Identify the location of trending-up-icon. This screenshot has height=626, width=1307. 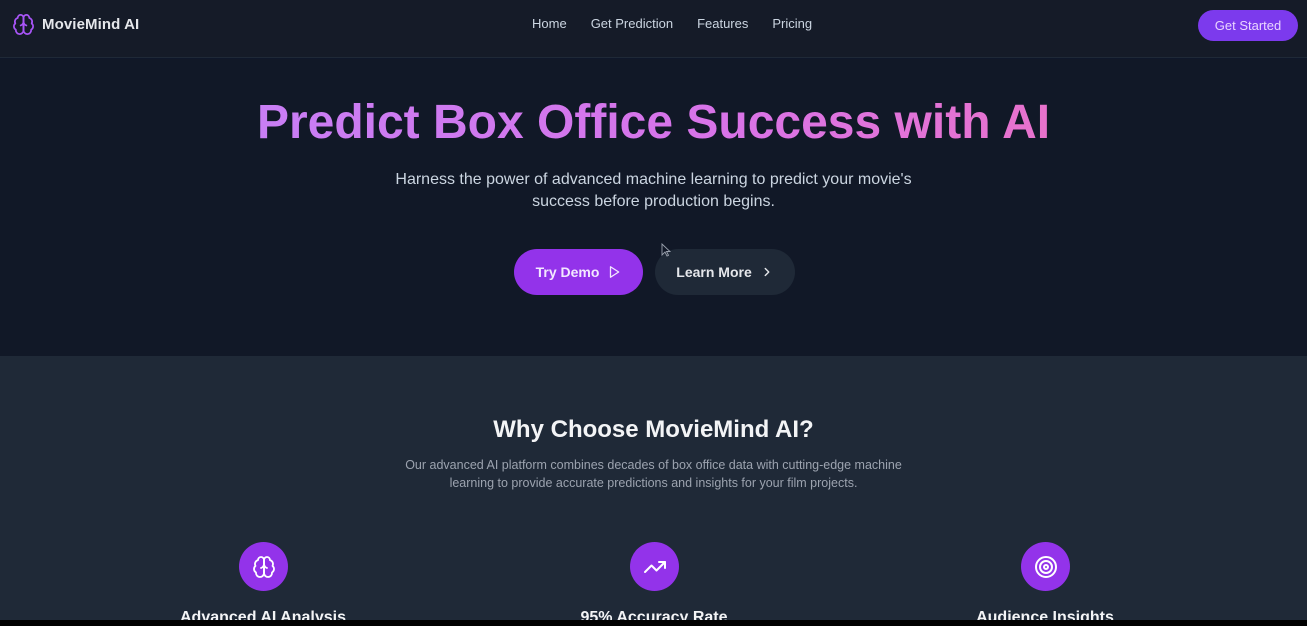
(654, 566).